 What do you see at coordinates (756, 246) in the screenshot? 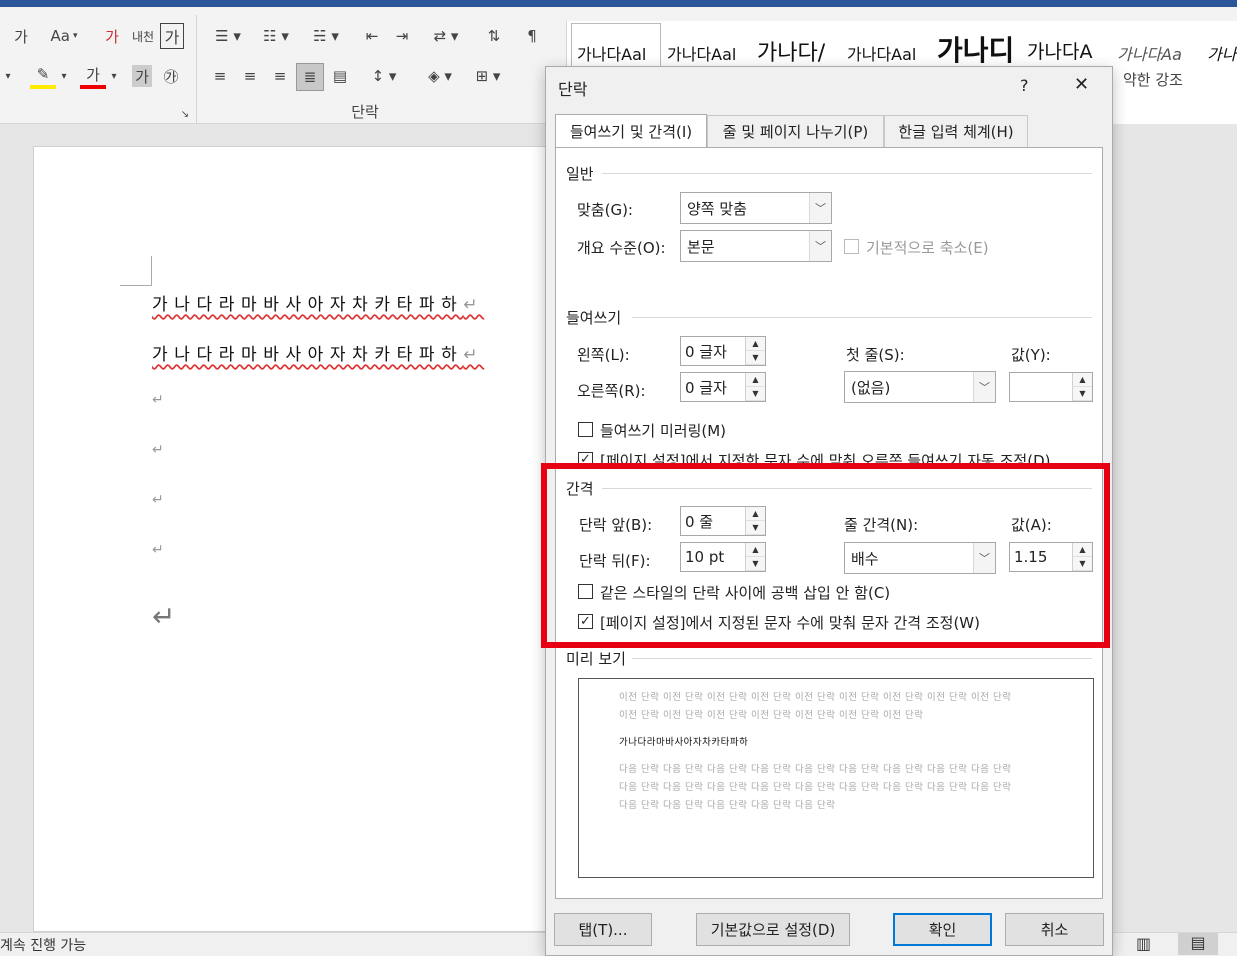
I see `outline-level-select: 본문 ﹀` at bounding box center [756, 246].